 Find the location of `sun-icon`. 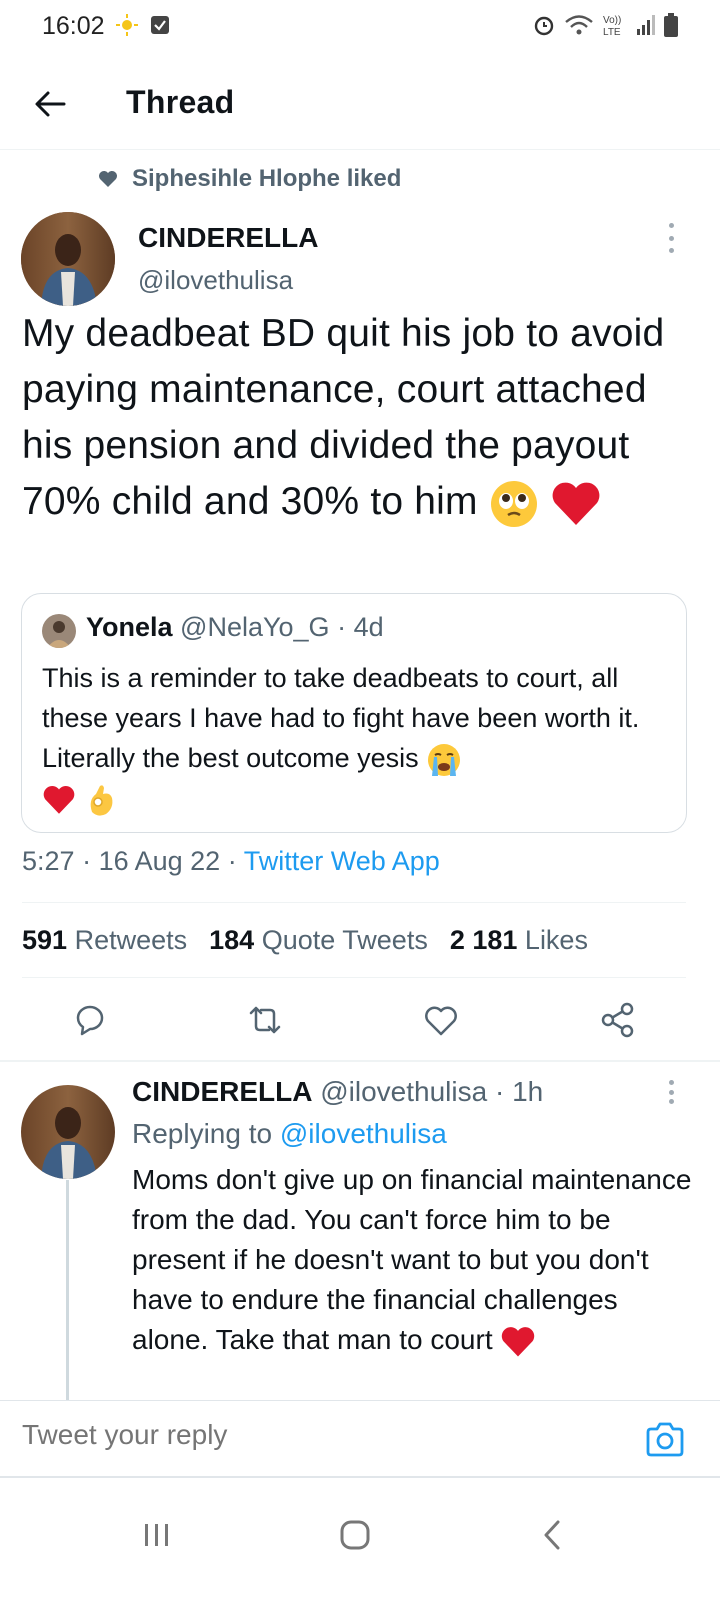

sun-icon is located at coordinates (127, 25).